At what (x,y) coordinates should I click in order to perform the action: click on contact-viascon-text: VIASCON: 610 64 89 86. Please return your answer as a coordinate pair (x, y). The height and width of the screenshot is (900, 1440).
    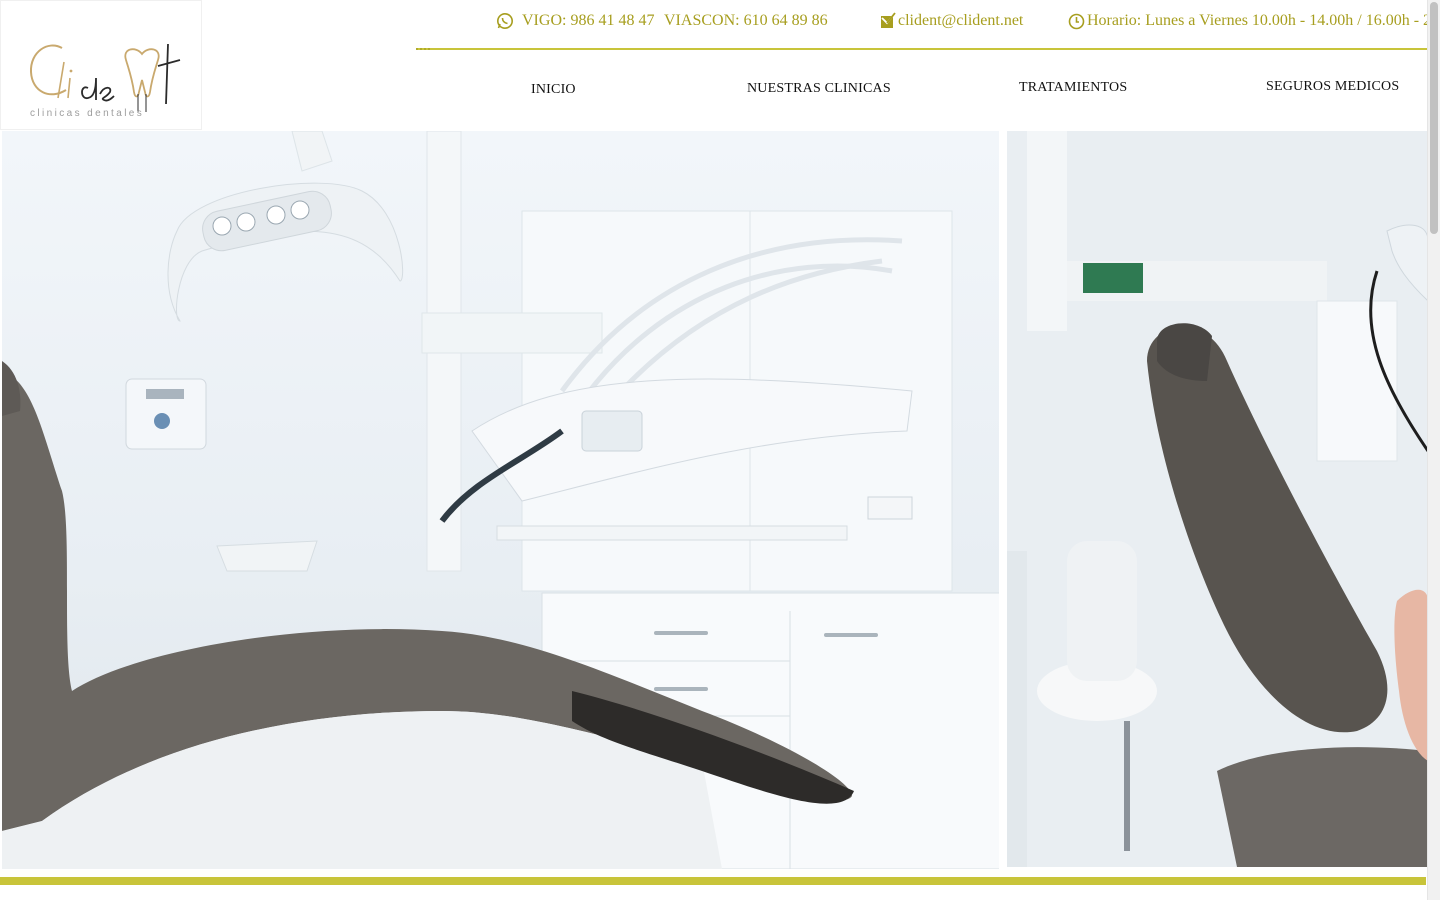
    Looking at the image, I should click on (746, 20).